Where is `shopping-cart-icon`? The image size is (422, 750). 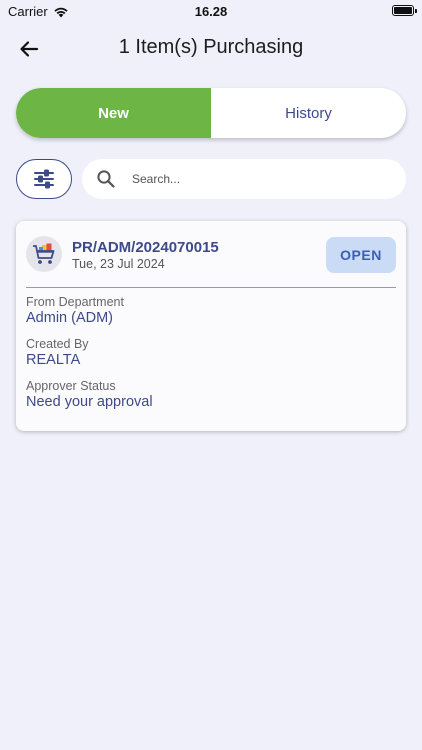 shopping-cart-icon is located at coordinates (44, 253).